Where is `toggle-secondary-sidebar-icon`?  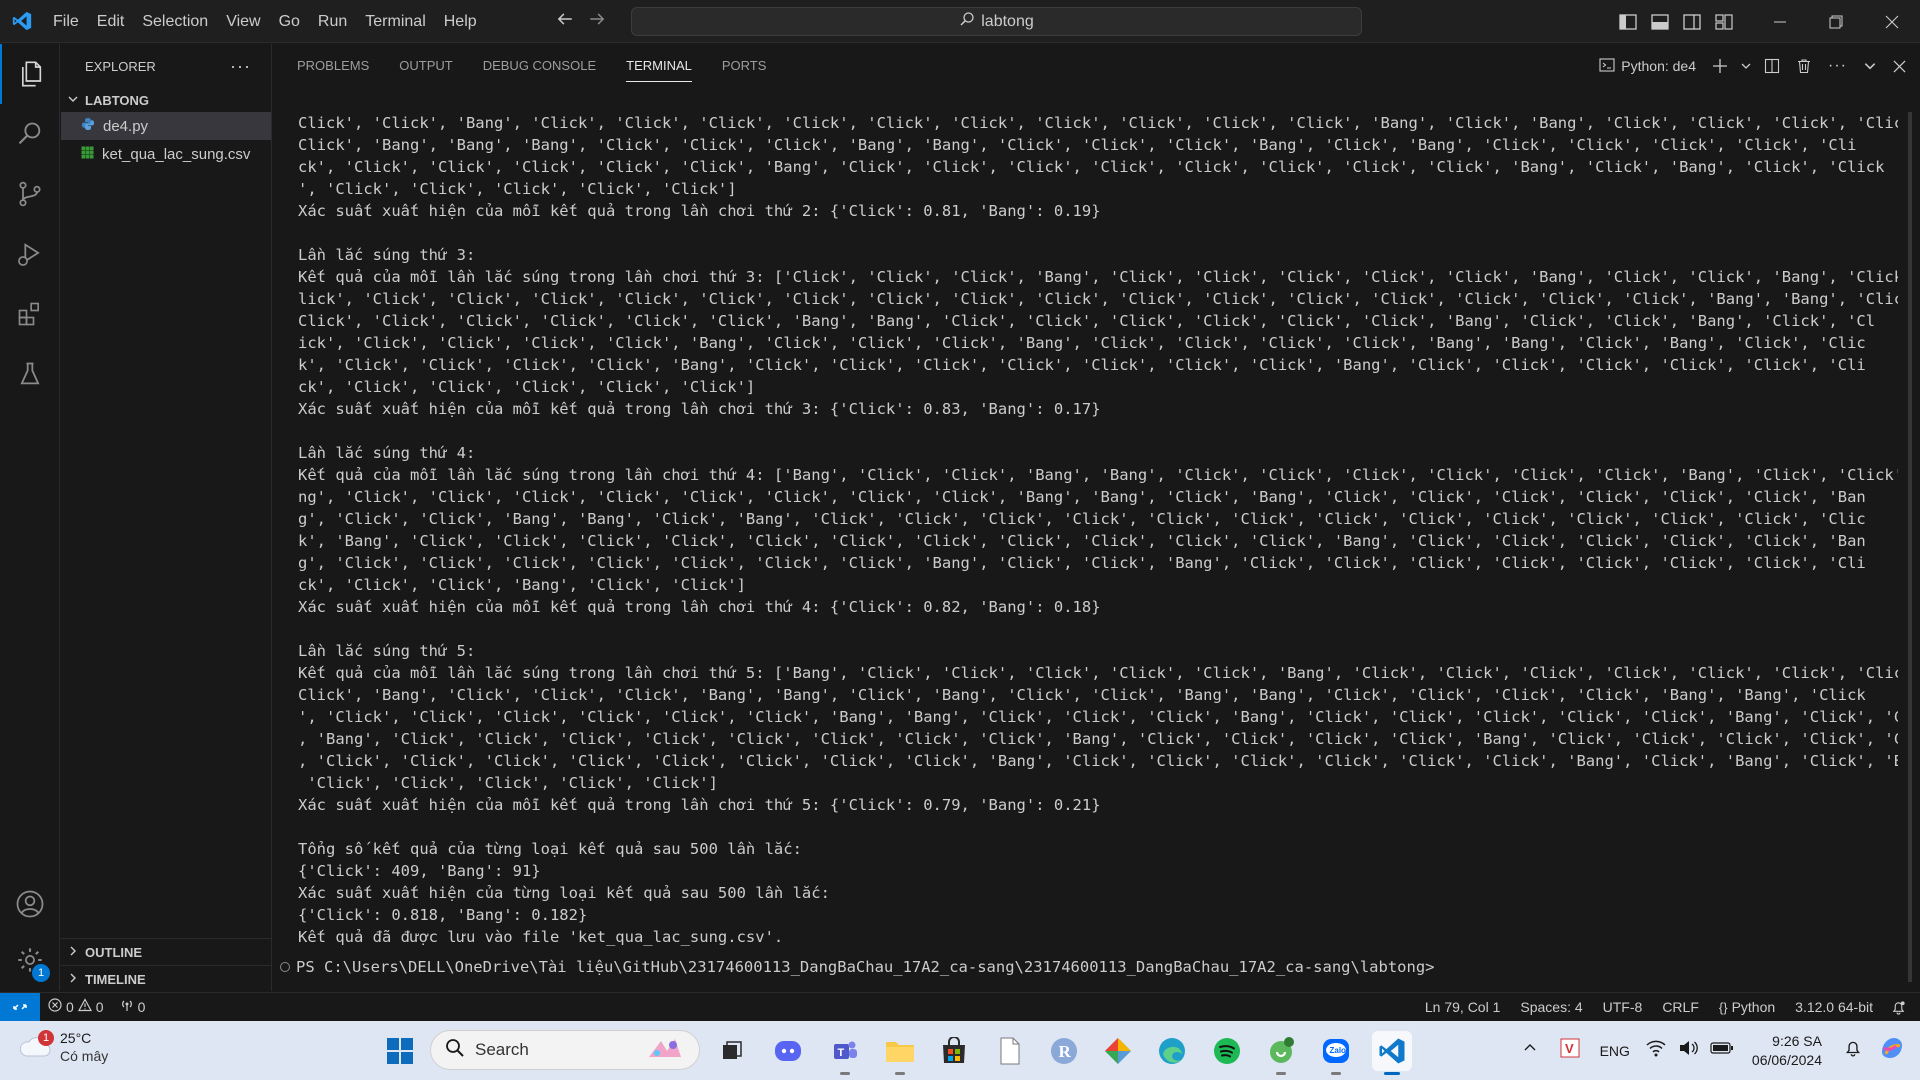
toggle-secondary-sidebar-icon is located at coordinates (1692, 21).